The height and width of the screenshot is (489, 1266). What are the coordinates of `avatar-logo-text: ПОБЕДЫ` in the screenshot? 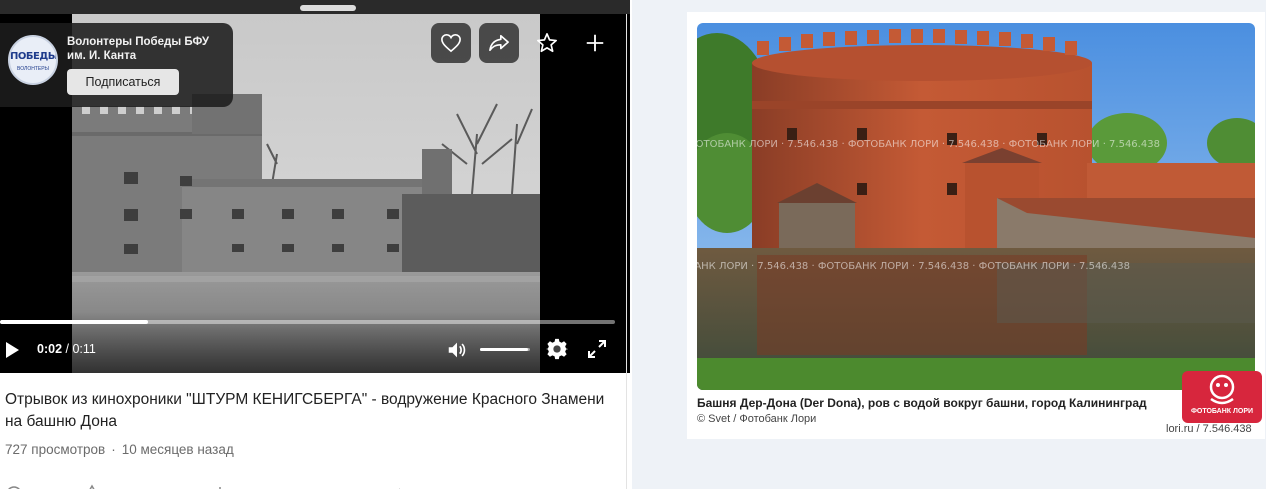 It's located at (34, 56).